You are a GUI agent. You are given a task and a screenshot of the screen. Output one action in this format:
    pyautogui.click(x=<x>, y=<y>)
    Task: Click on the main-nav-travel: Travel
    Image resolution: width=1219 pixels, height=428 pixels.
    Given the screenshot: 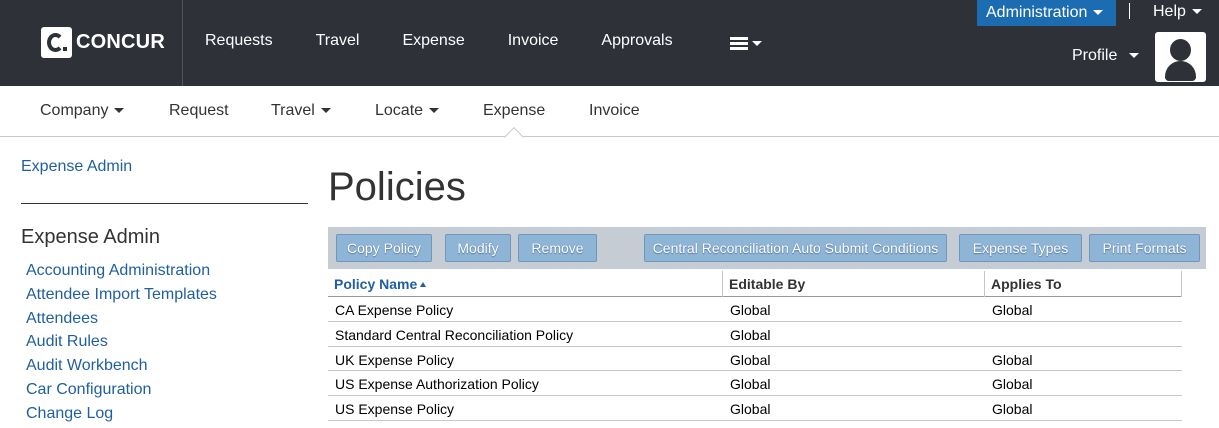 What is the action you would take?
    pyautogui.click(x=338, y=41)
    